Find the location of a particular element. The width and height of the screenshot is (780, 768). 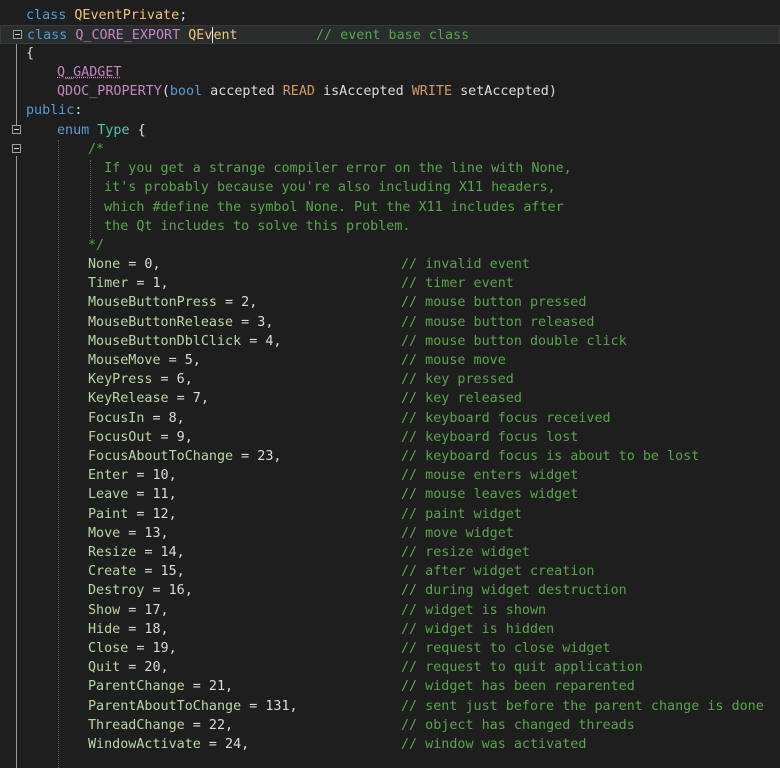

code-comment: // invalid event is located at coordinates (465, 264).